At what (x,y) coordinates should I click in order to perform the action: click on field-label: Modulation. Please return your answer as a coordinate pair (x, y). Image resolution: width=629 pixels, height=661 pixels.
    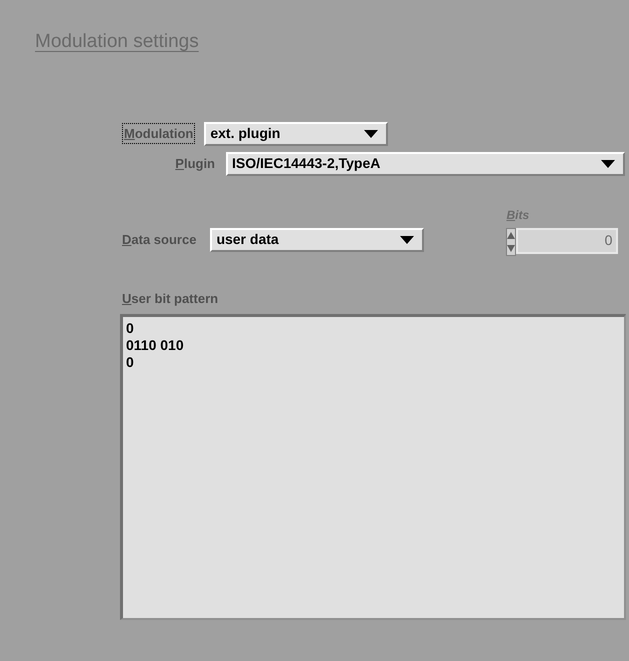
    Looking at the image, I should click on (158, 134).